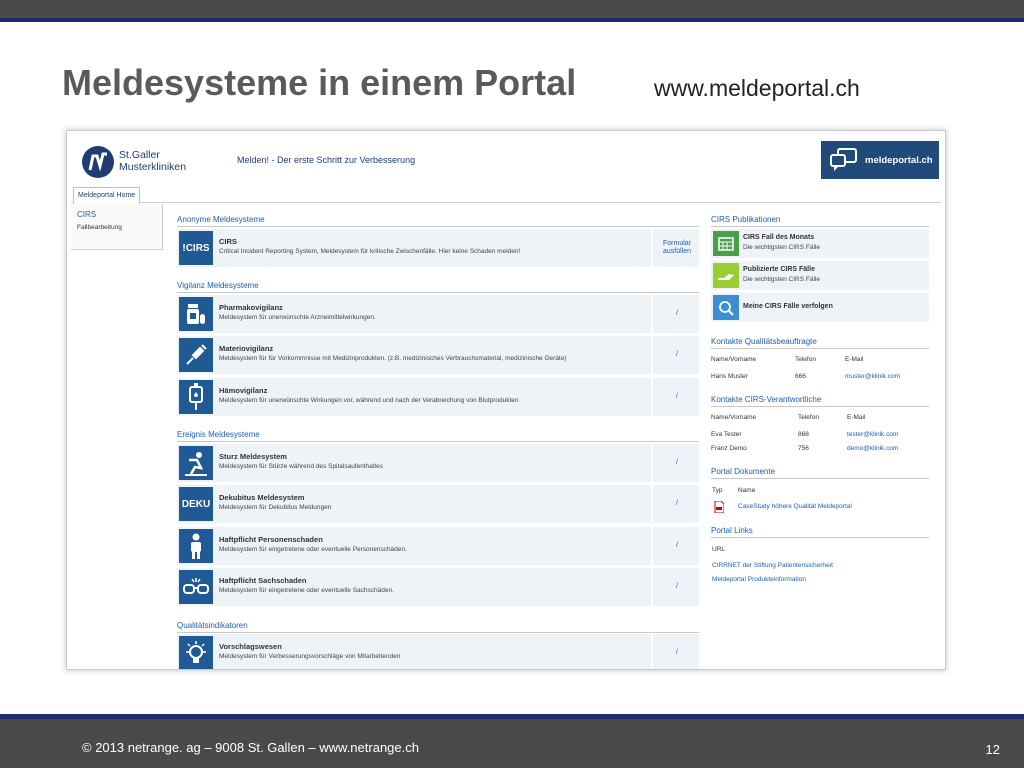 The width and height of the screenshot is (1024, 768). What do you see at coordinates (251, 307) in the screenshot?
I see `row-title: Pharmakovigilanz` at bounding box center [251, 307].